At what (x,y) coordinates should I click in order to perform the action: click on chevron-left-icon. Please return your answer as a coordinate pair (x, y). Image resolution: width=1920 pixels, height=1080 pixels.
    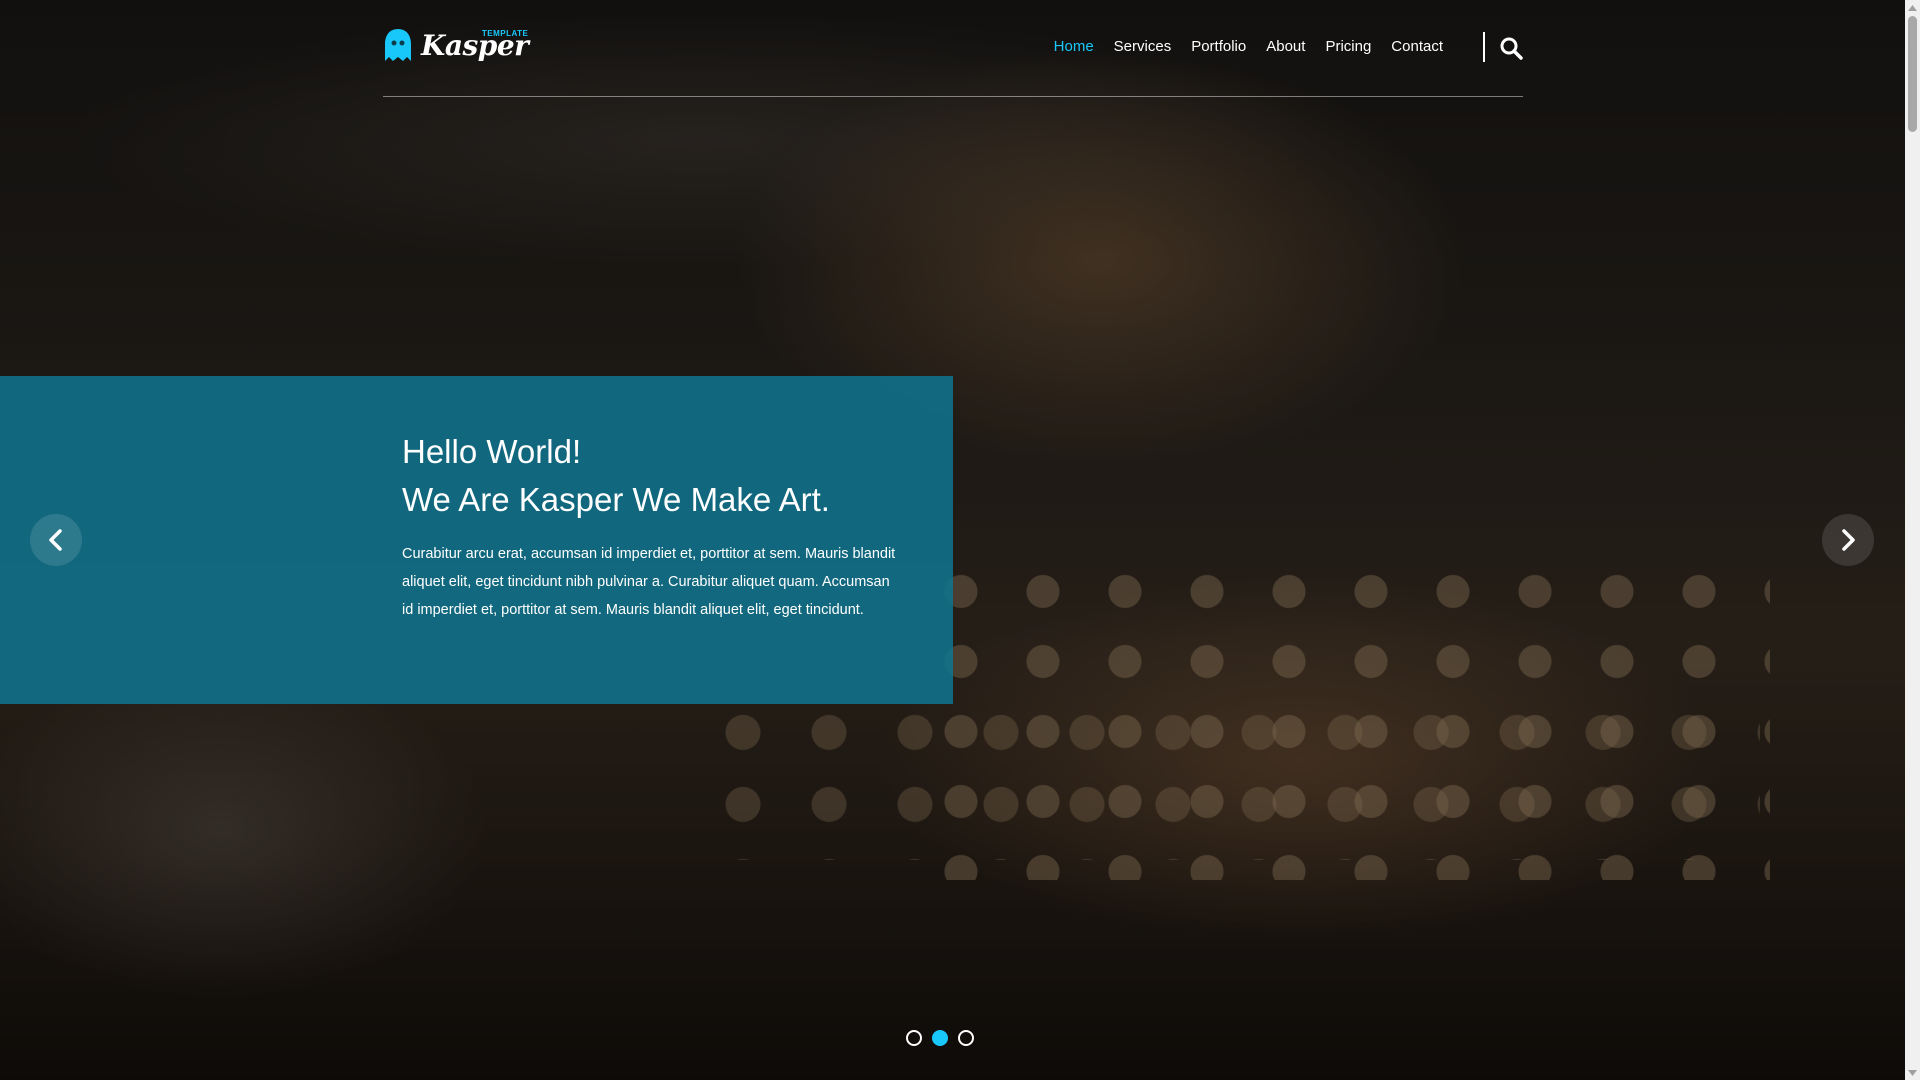
    Looking at the image, I should click on (55, 540).